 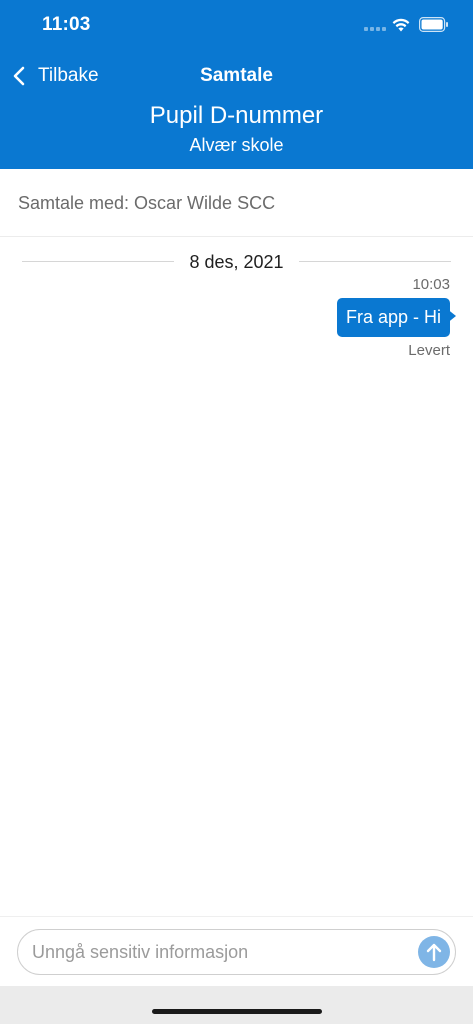 What do you see at coordinates (237, 1011) in the screenshot?
I see `home-indicator` at bounding box center [237, 1011].